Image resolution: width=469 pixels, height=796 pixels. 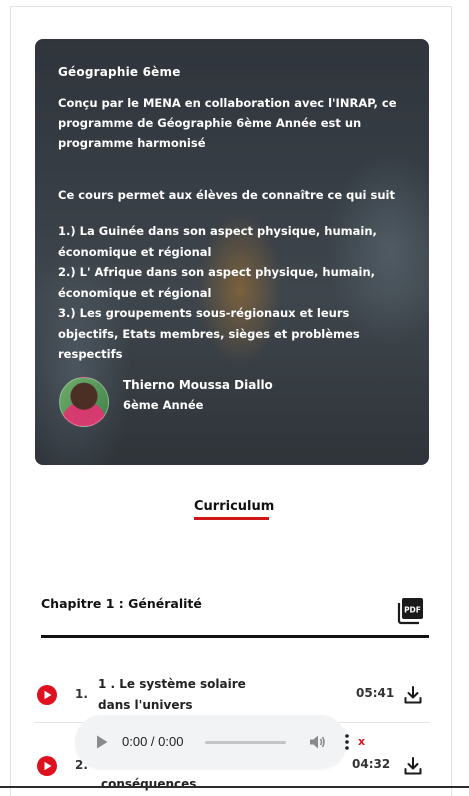 What do you see at coordinates (371, 764) in the screenshot?
I see `lesson-duration: 04:32` at bounding box center [371, 764].